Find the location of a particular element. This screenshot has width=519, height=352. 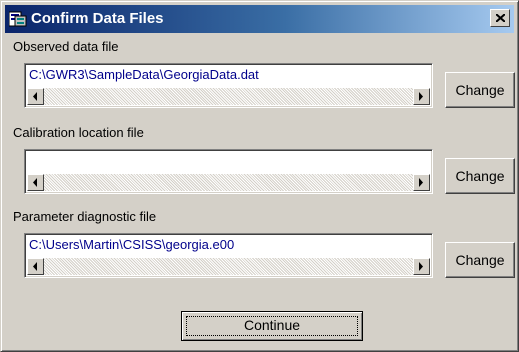

observed-data-file-path: C:\GWR3\SampleData\GeorgiaData.dat is located at coordinates (144, 75).